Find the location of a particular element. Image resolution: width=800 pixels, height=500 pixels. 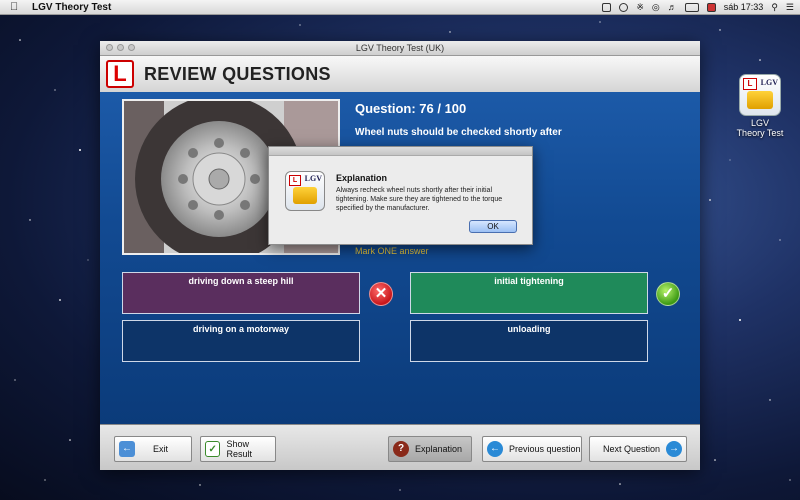

flag-icon is located at coordinates (711, 7).